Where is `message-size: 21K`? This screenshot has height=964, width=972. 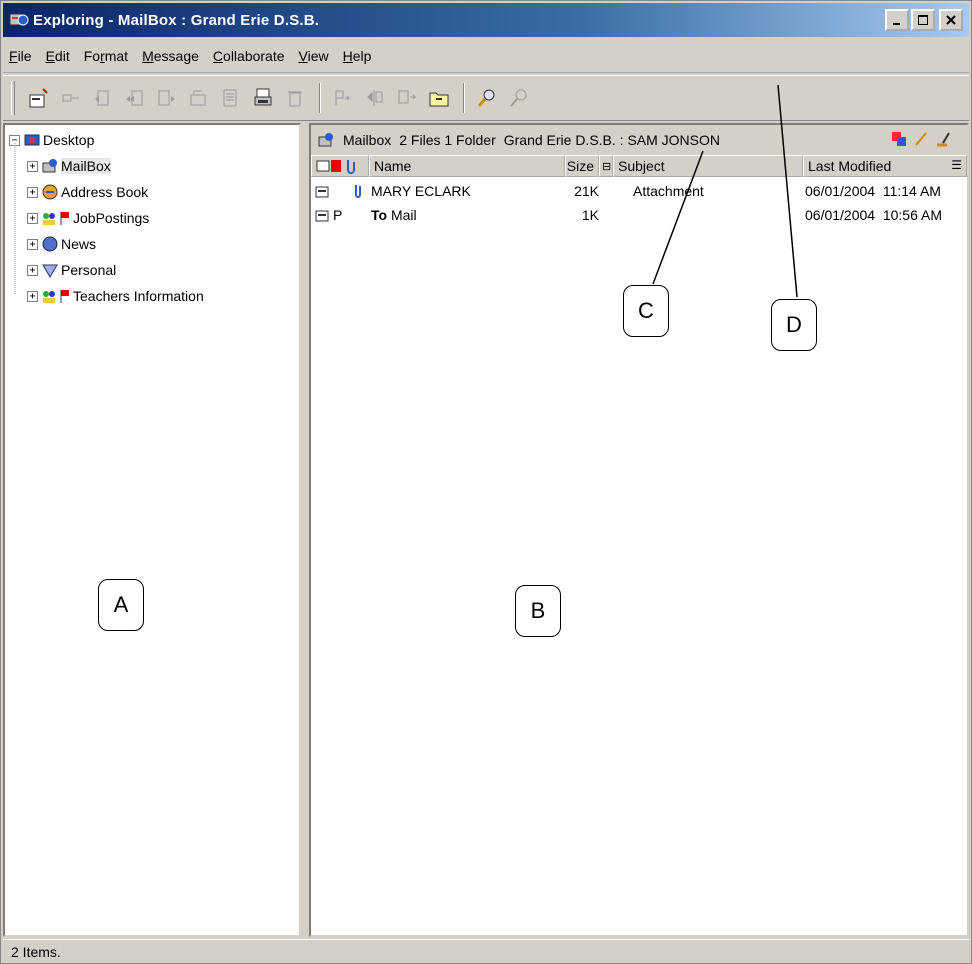
message-size: 21K is located at coordinates (586, 191).